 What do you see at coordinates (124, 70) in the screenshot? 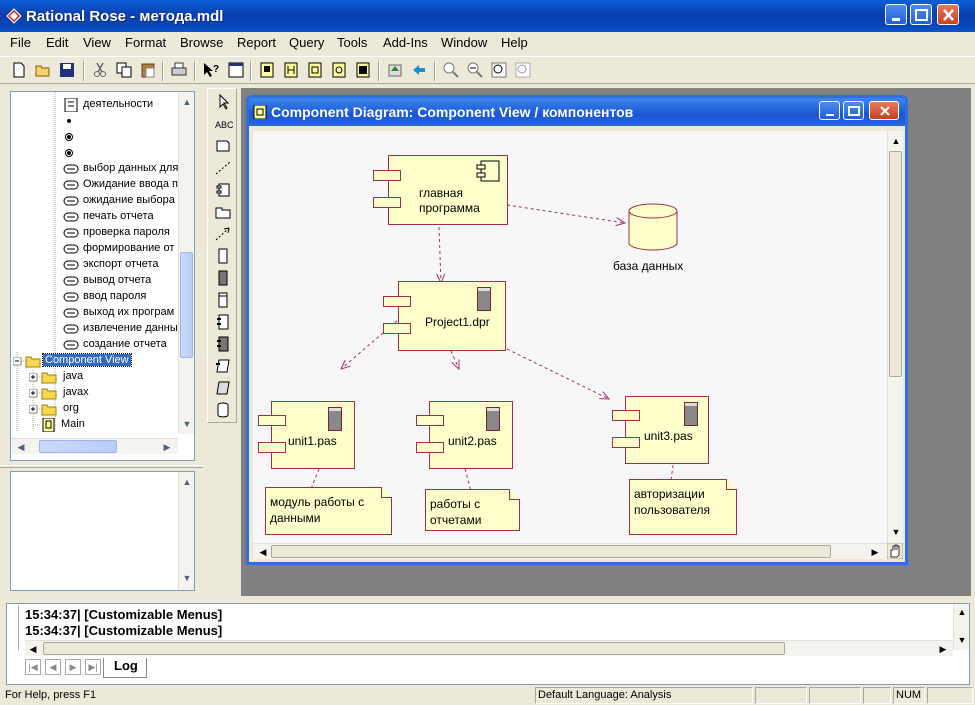
I see `copy-icon` at bounding box center [124, 70].